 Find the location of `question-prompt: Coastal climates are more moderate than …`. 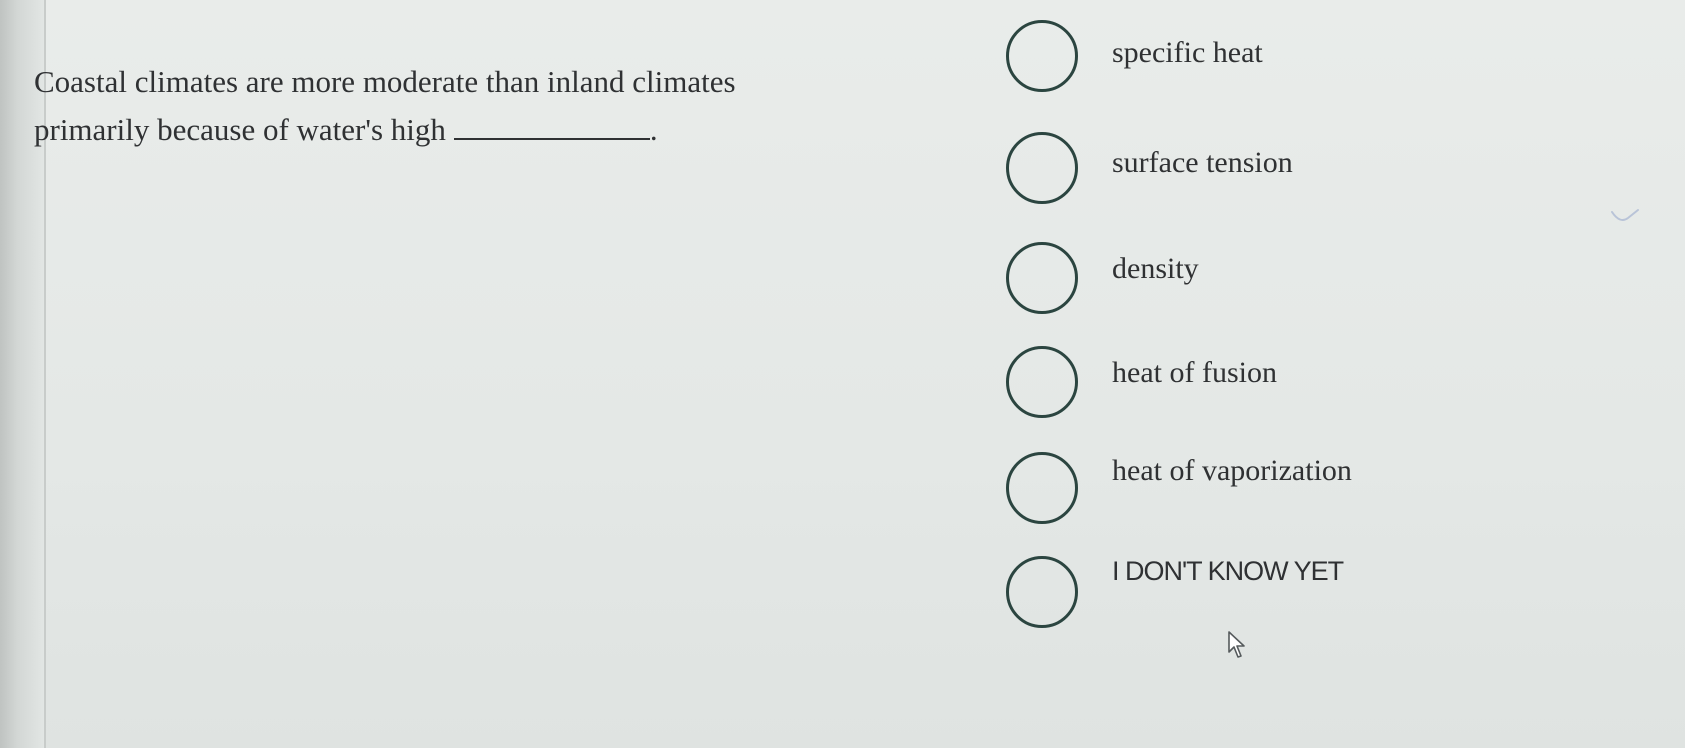

question-prompt: Coastal climates are more moderate than … is located at coordinates (424, 106).